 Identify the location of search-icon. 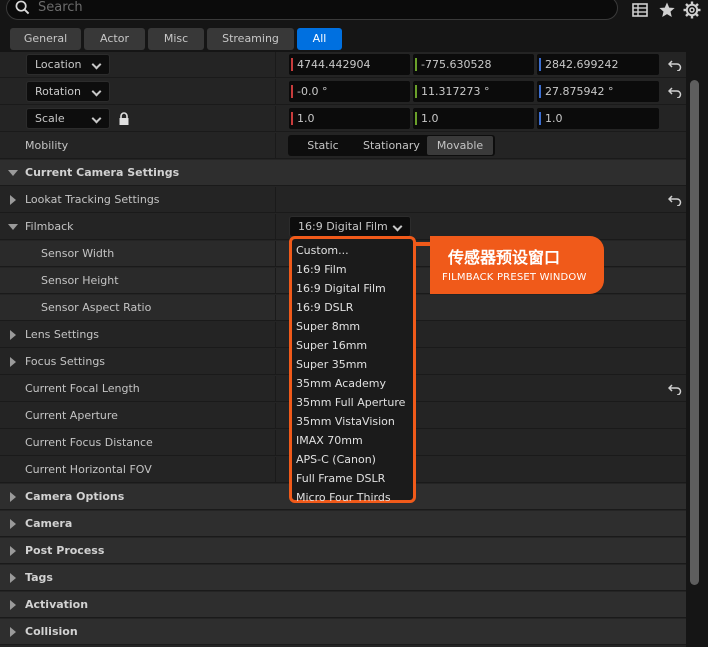
(22, 7).